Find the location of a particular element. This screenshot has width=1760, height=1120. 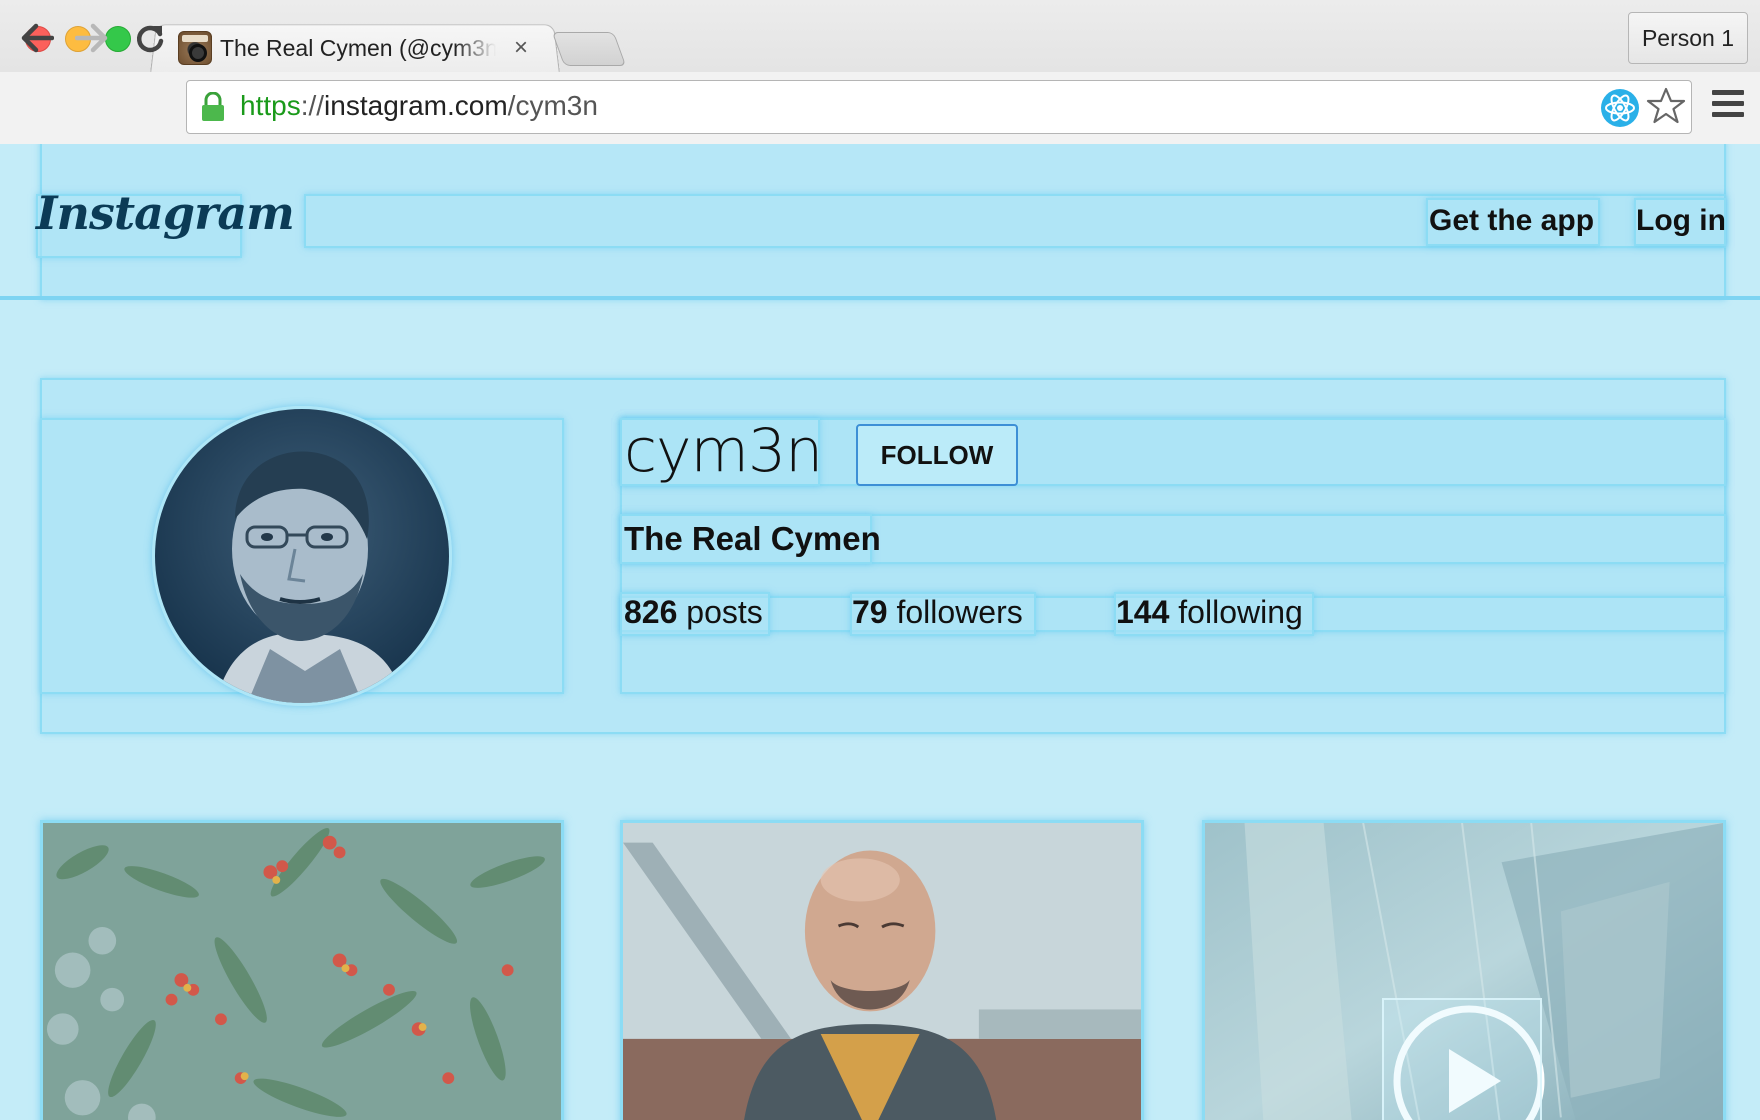

url-text: https://instagram.com/cym3n is located at coordinates (419, 106).